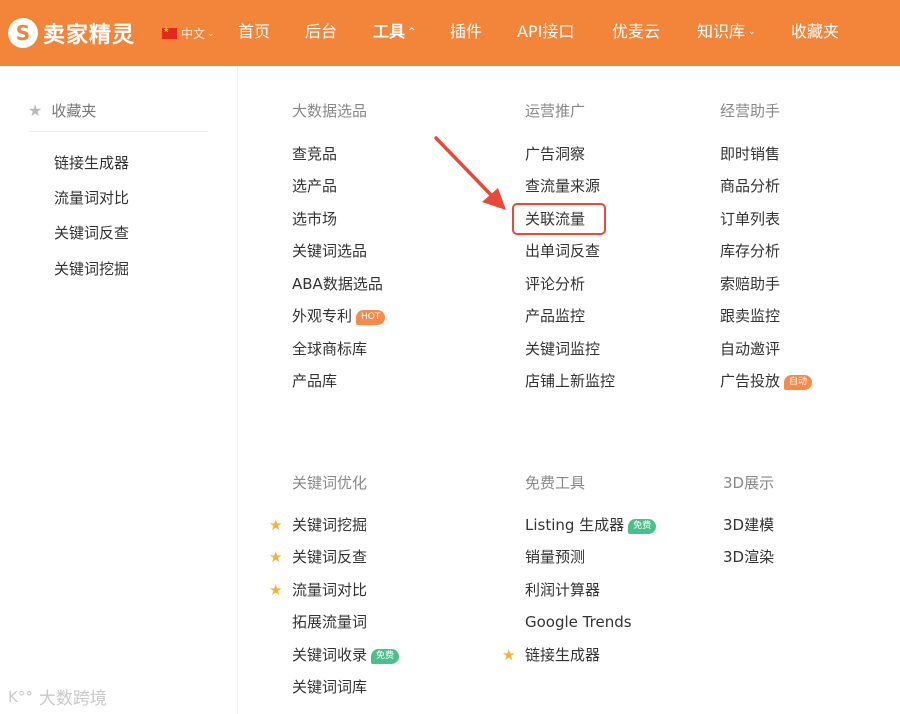 The height and width of the screenshot is (714, 900). What do you see at coordinates (389, 31) in the screenshot?
I see `nav-tools-label: 工具` at bounding box center [389, 31].